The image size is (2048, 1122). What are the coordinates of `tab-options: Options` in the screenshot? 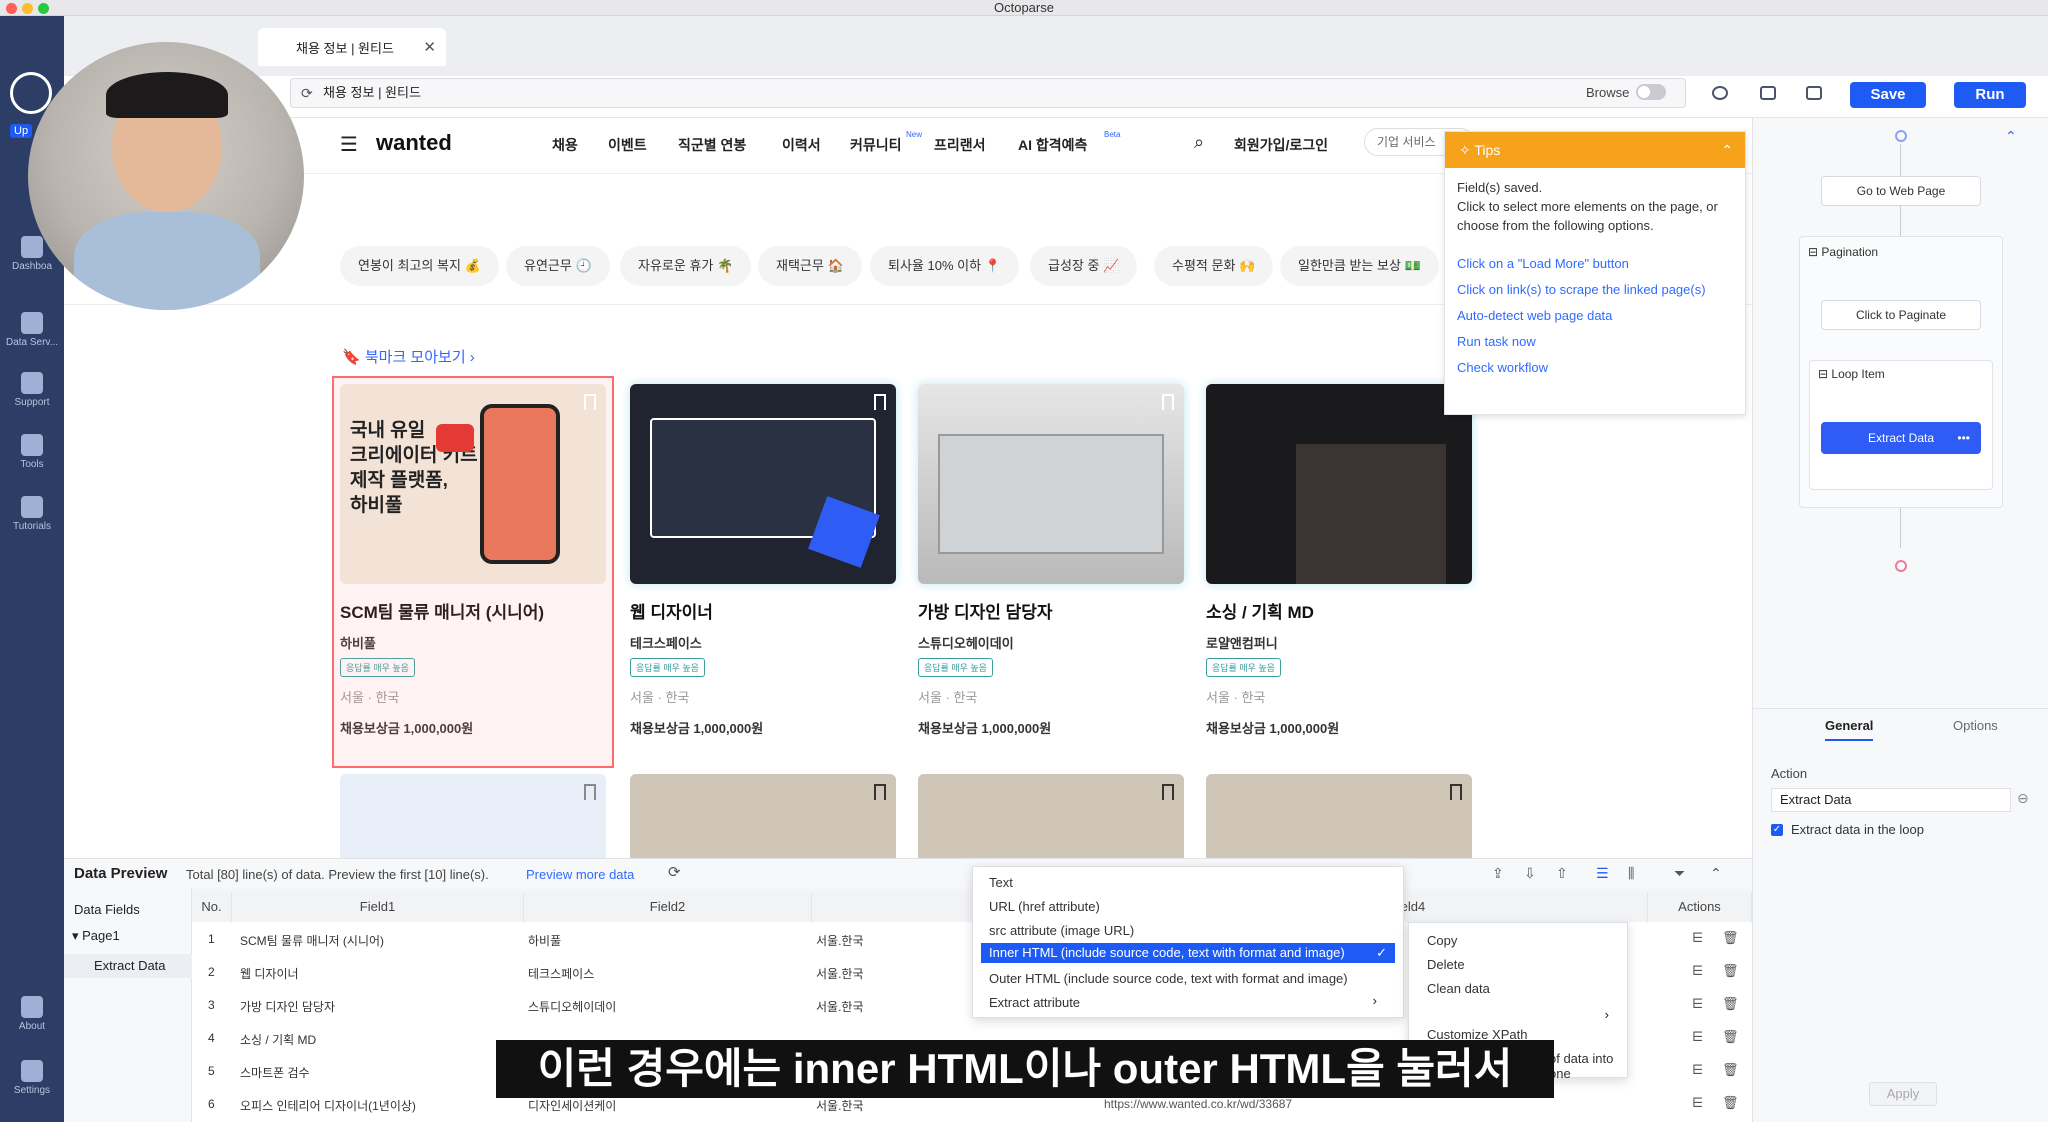 It's located at (1975, 725).